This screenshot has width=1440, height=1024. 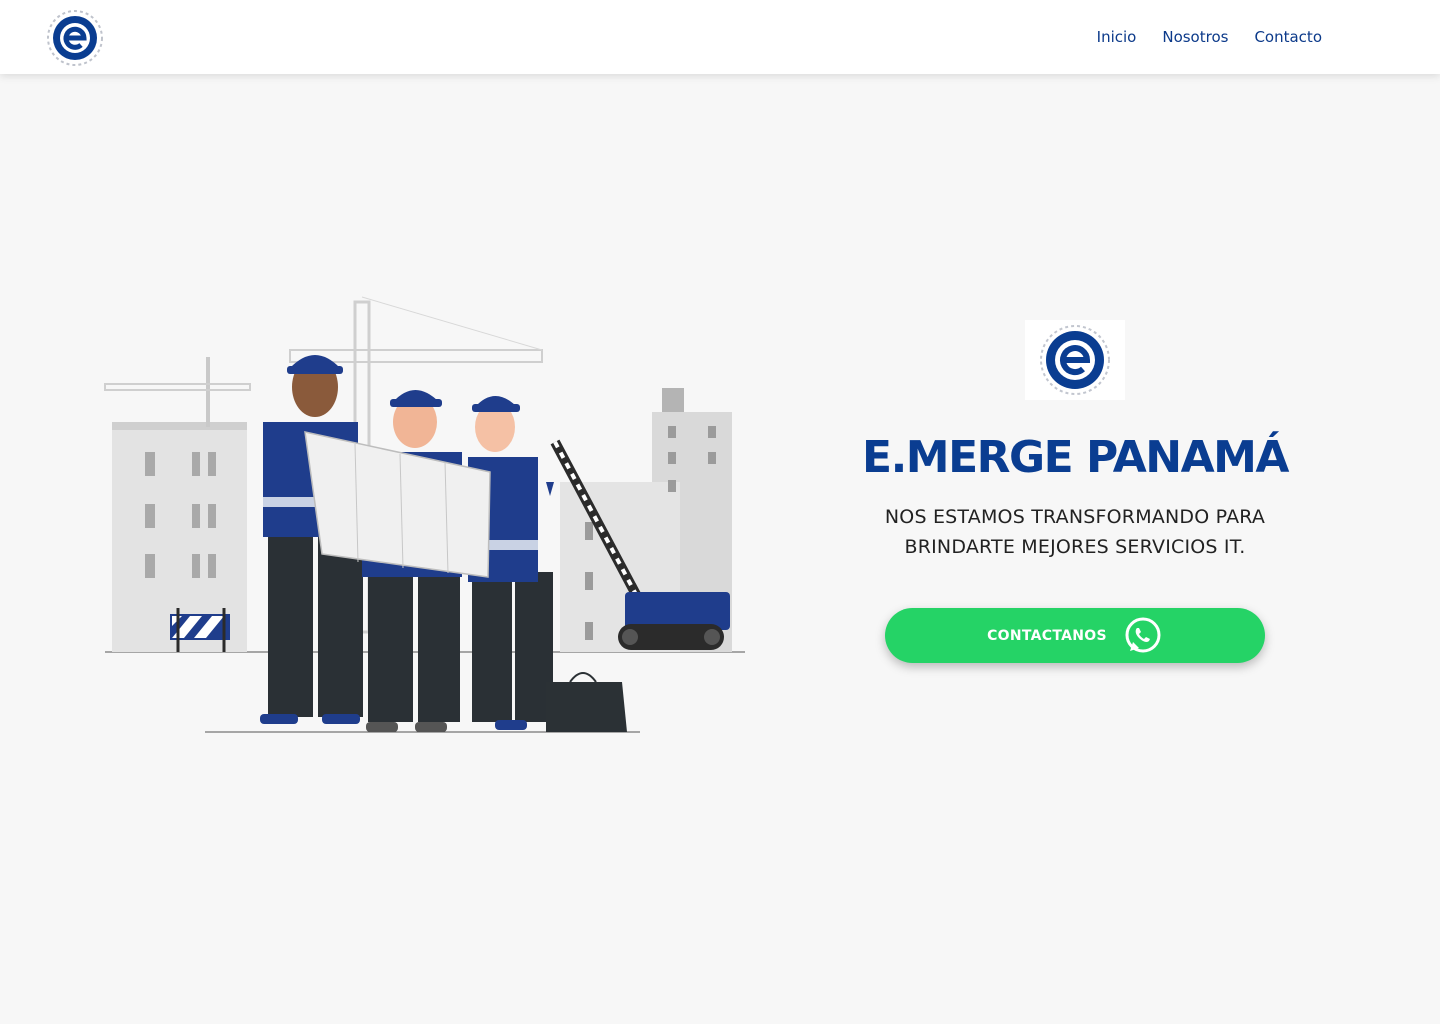 I want to click on nav-nosotros: Nosotros, so click(x=1195, y=37).